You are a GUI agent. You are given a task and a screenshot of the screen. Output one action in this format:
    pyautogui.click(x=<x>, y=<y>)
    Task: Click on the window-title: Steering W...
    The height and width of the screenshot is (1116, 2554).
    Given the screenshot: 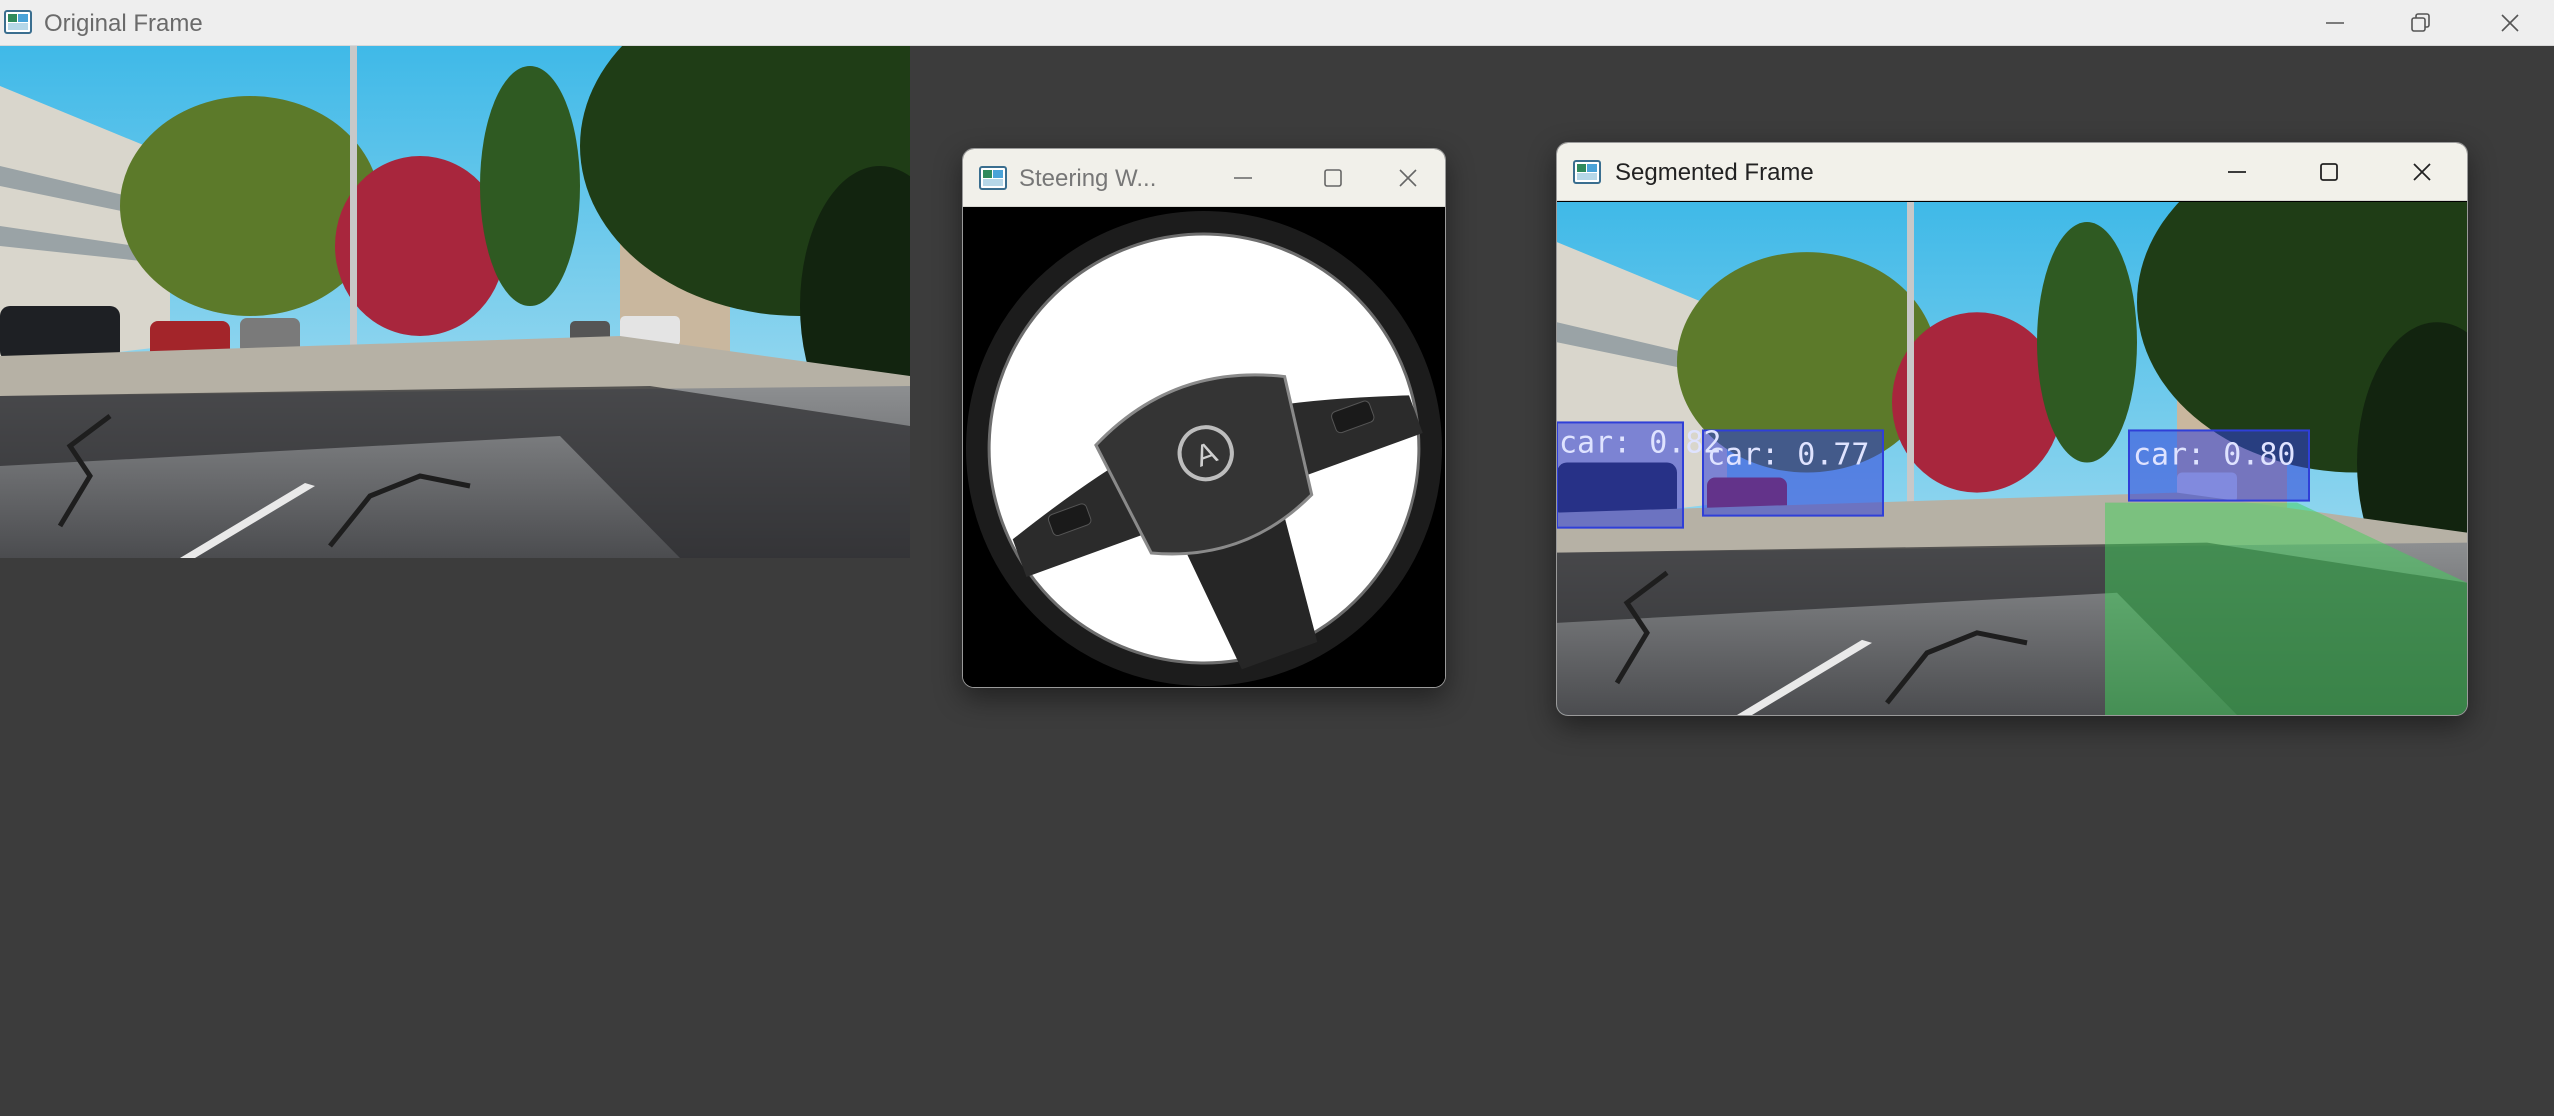 What is the action you would take?
    pyautogui.click(x=1088, y=178)
    